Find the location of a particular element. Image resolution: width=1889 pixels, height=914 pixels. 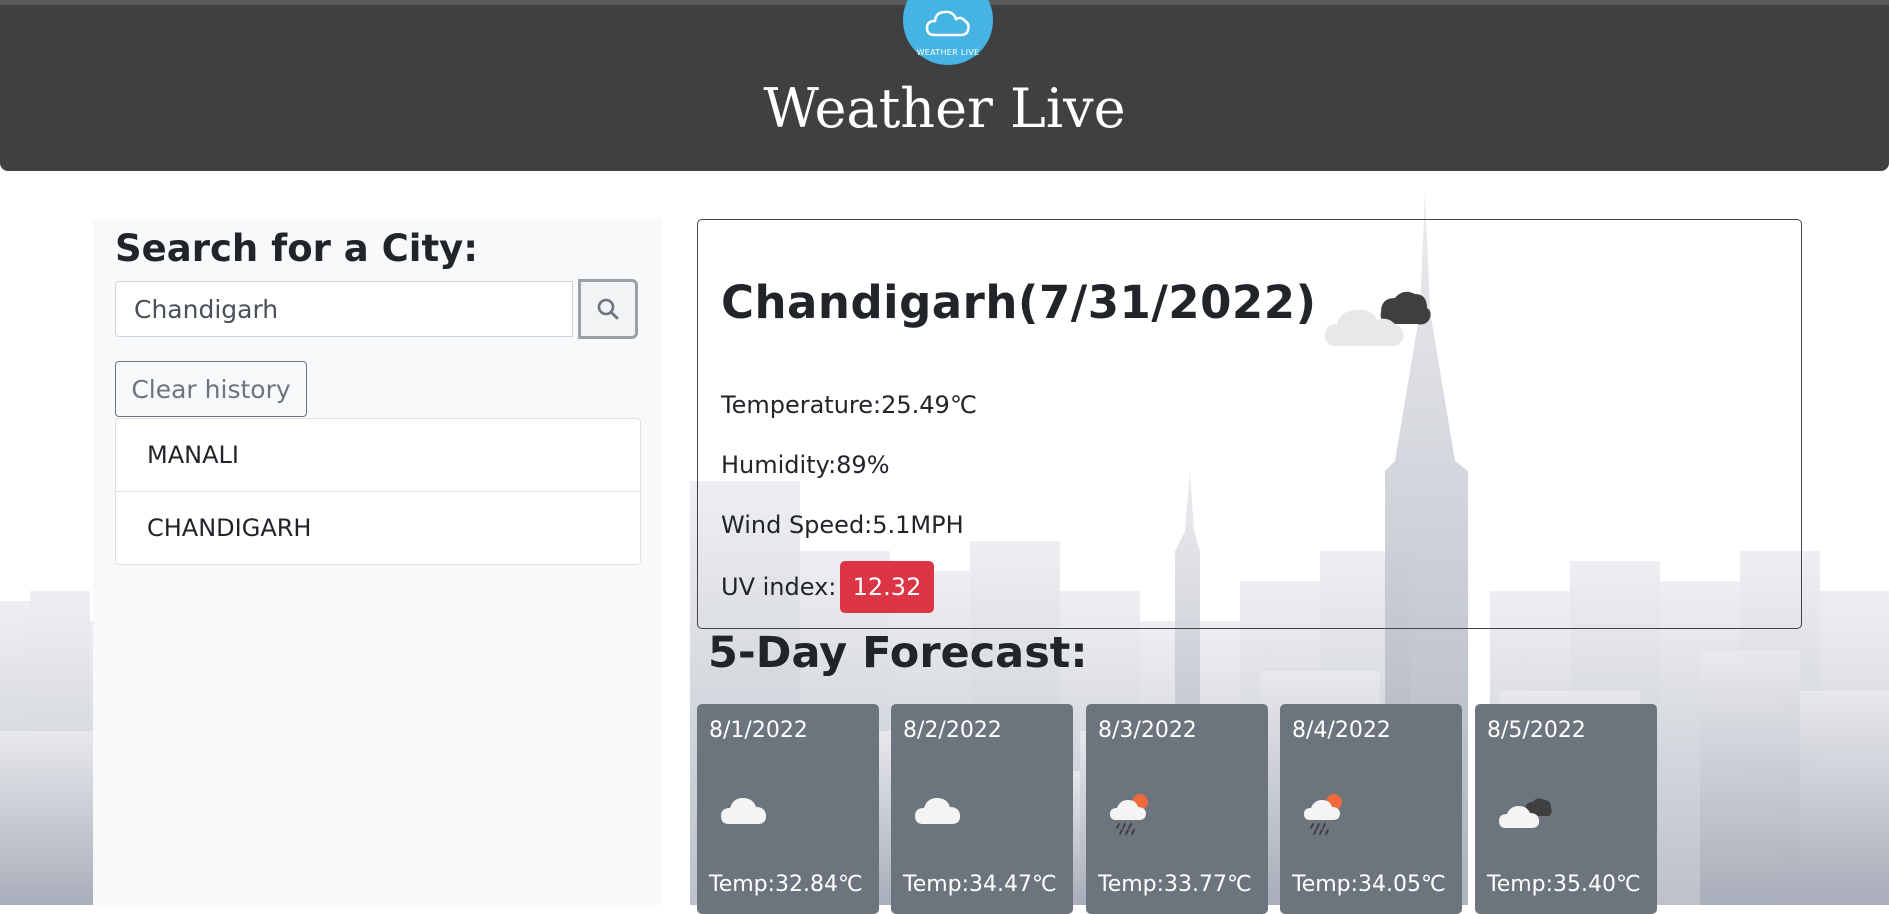

uv-index-badge: 12.32 is located at coordinates (887, 587).